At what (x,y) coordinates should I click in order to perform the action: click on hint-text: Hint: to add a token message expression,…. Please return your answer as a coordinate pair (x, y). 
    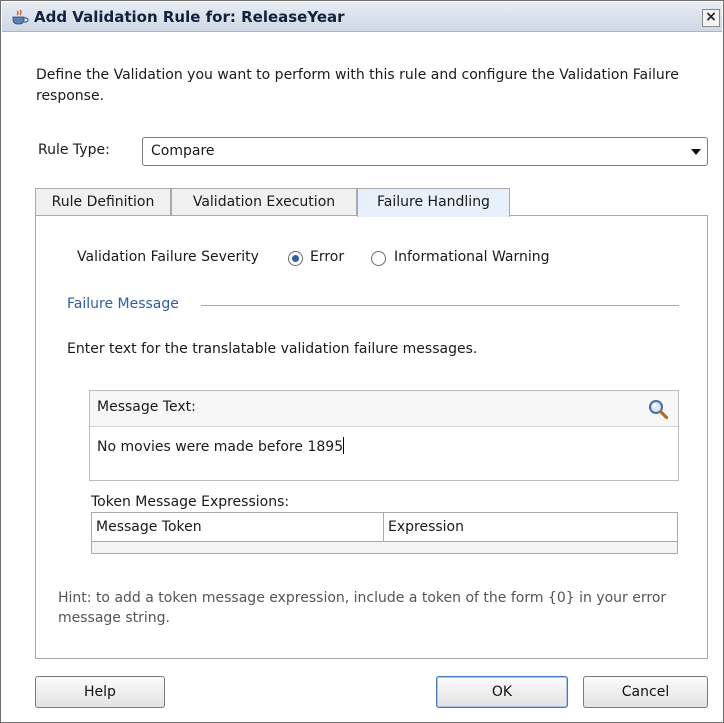
    Looking at the image, I should click on (362, 608).